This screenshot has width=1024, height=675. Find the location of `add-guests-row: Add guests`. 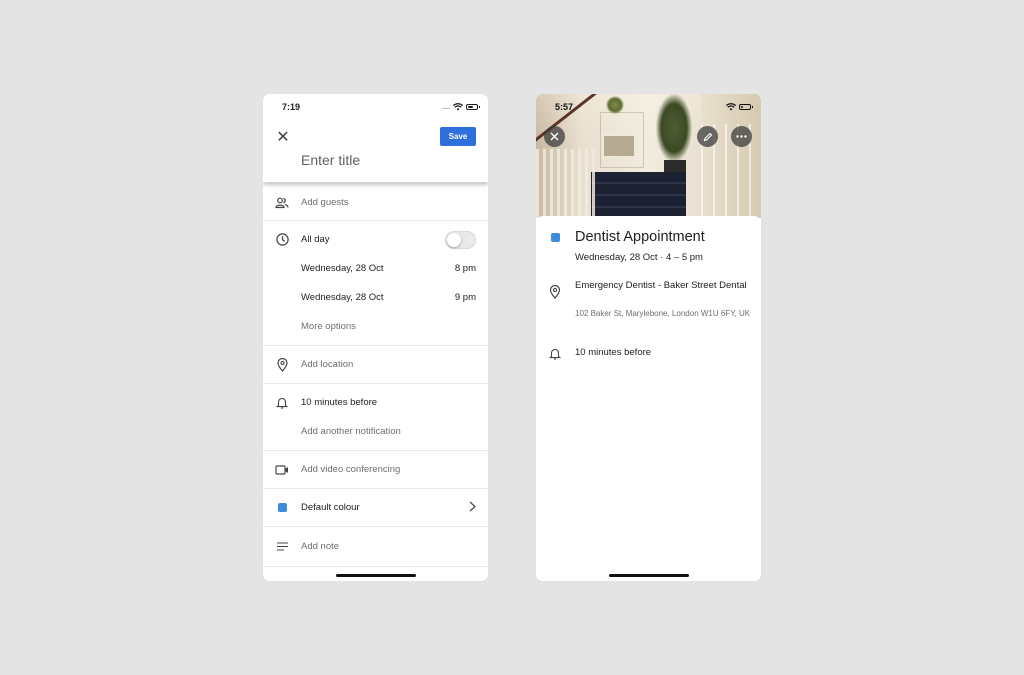

add-guests-row: Add guests is located at coordinates (375, 202).